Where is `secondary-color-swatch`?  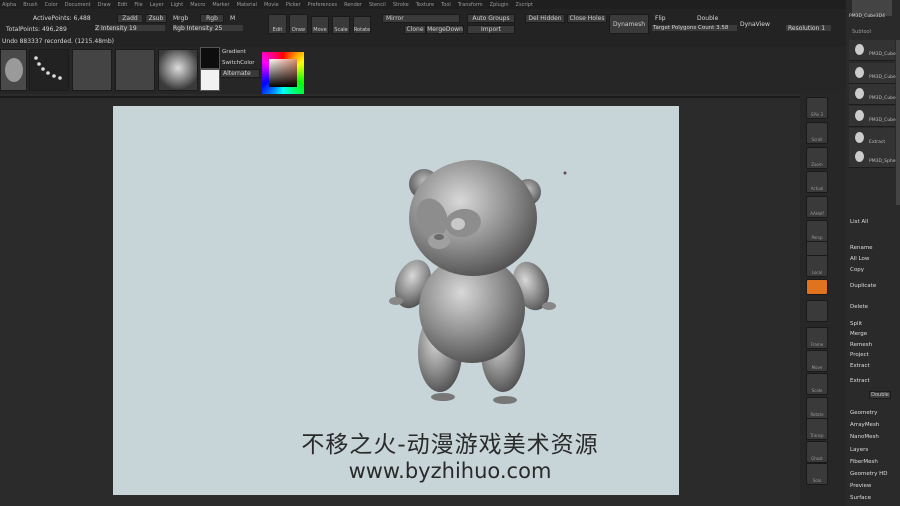
secondary-color-swatch is located at coordinates (210, 80).